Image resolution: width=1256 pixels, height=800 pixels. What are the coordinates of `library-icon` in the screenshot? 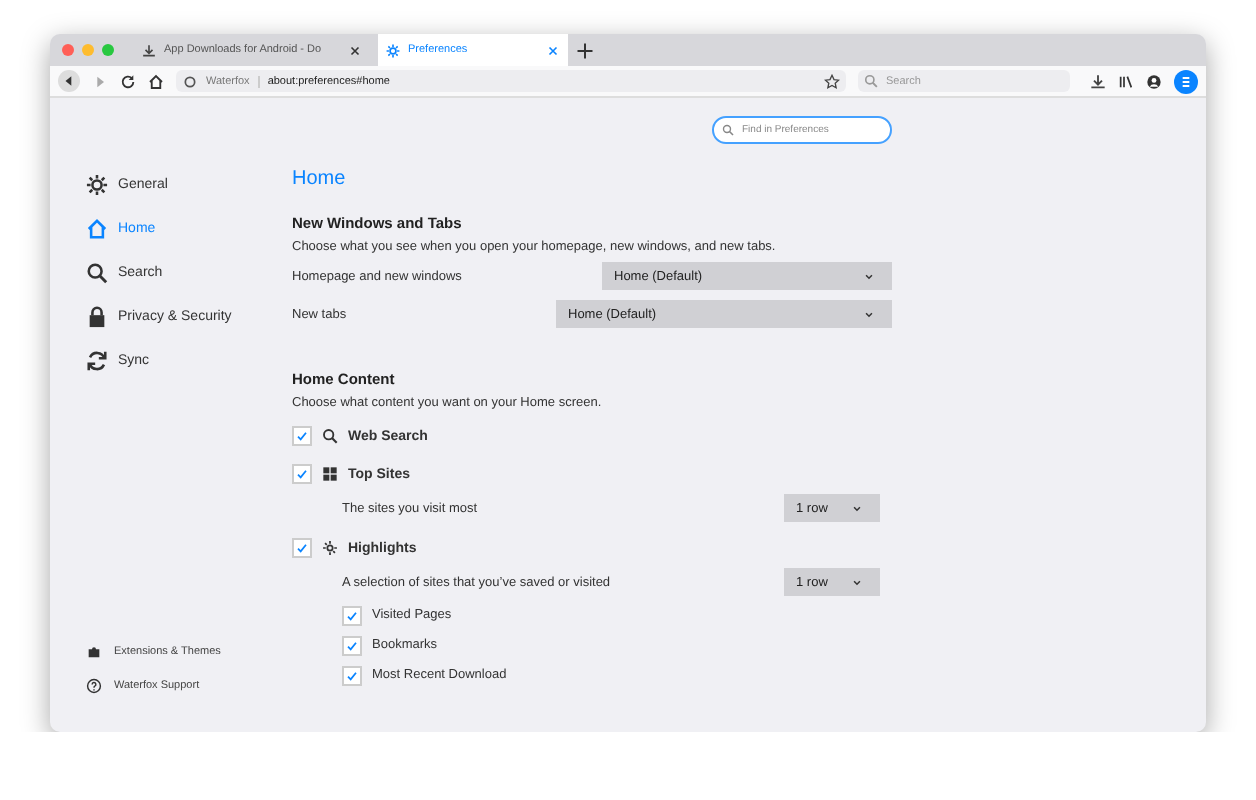 It's located at (1126, 81).